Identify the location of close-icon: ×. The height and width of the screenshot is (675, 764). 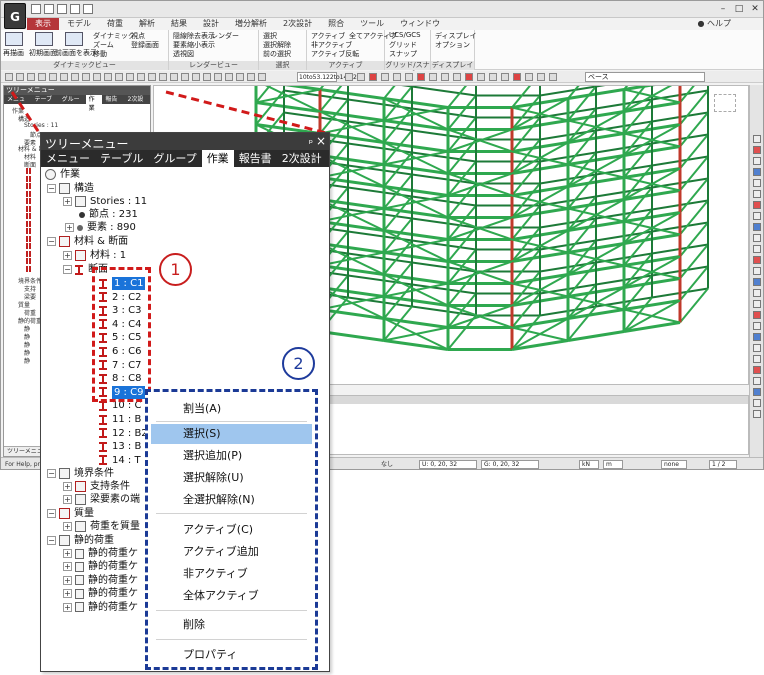
(321, 141).